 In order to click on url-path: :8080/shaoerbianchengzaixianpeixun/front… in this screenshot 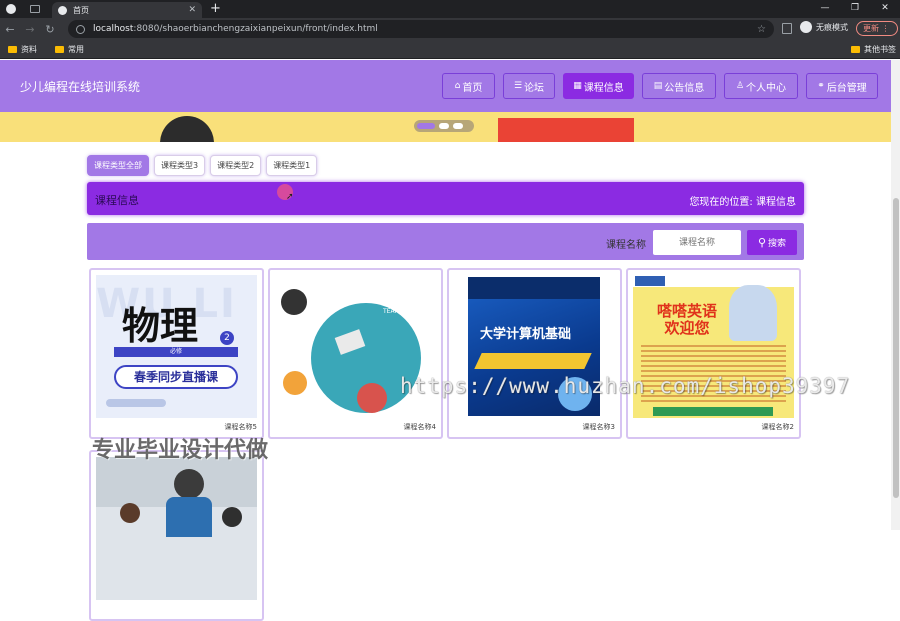, I will do `click(255, 29)`.